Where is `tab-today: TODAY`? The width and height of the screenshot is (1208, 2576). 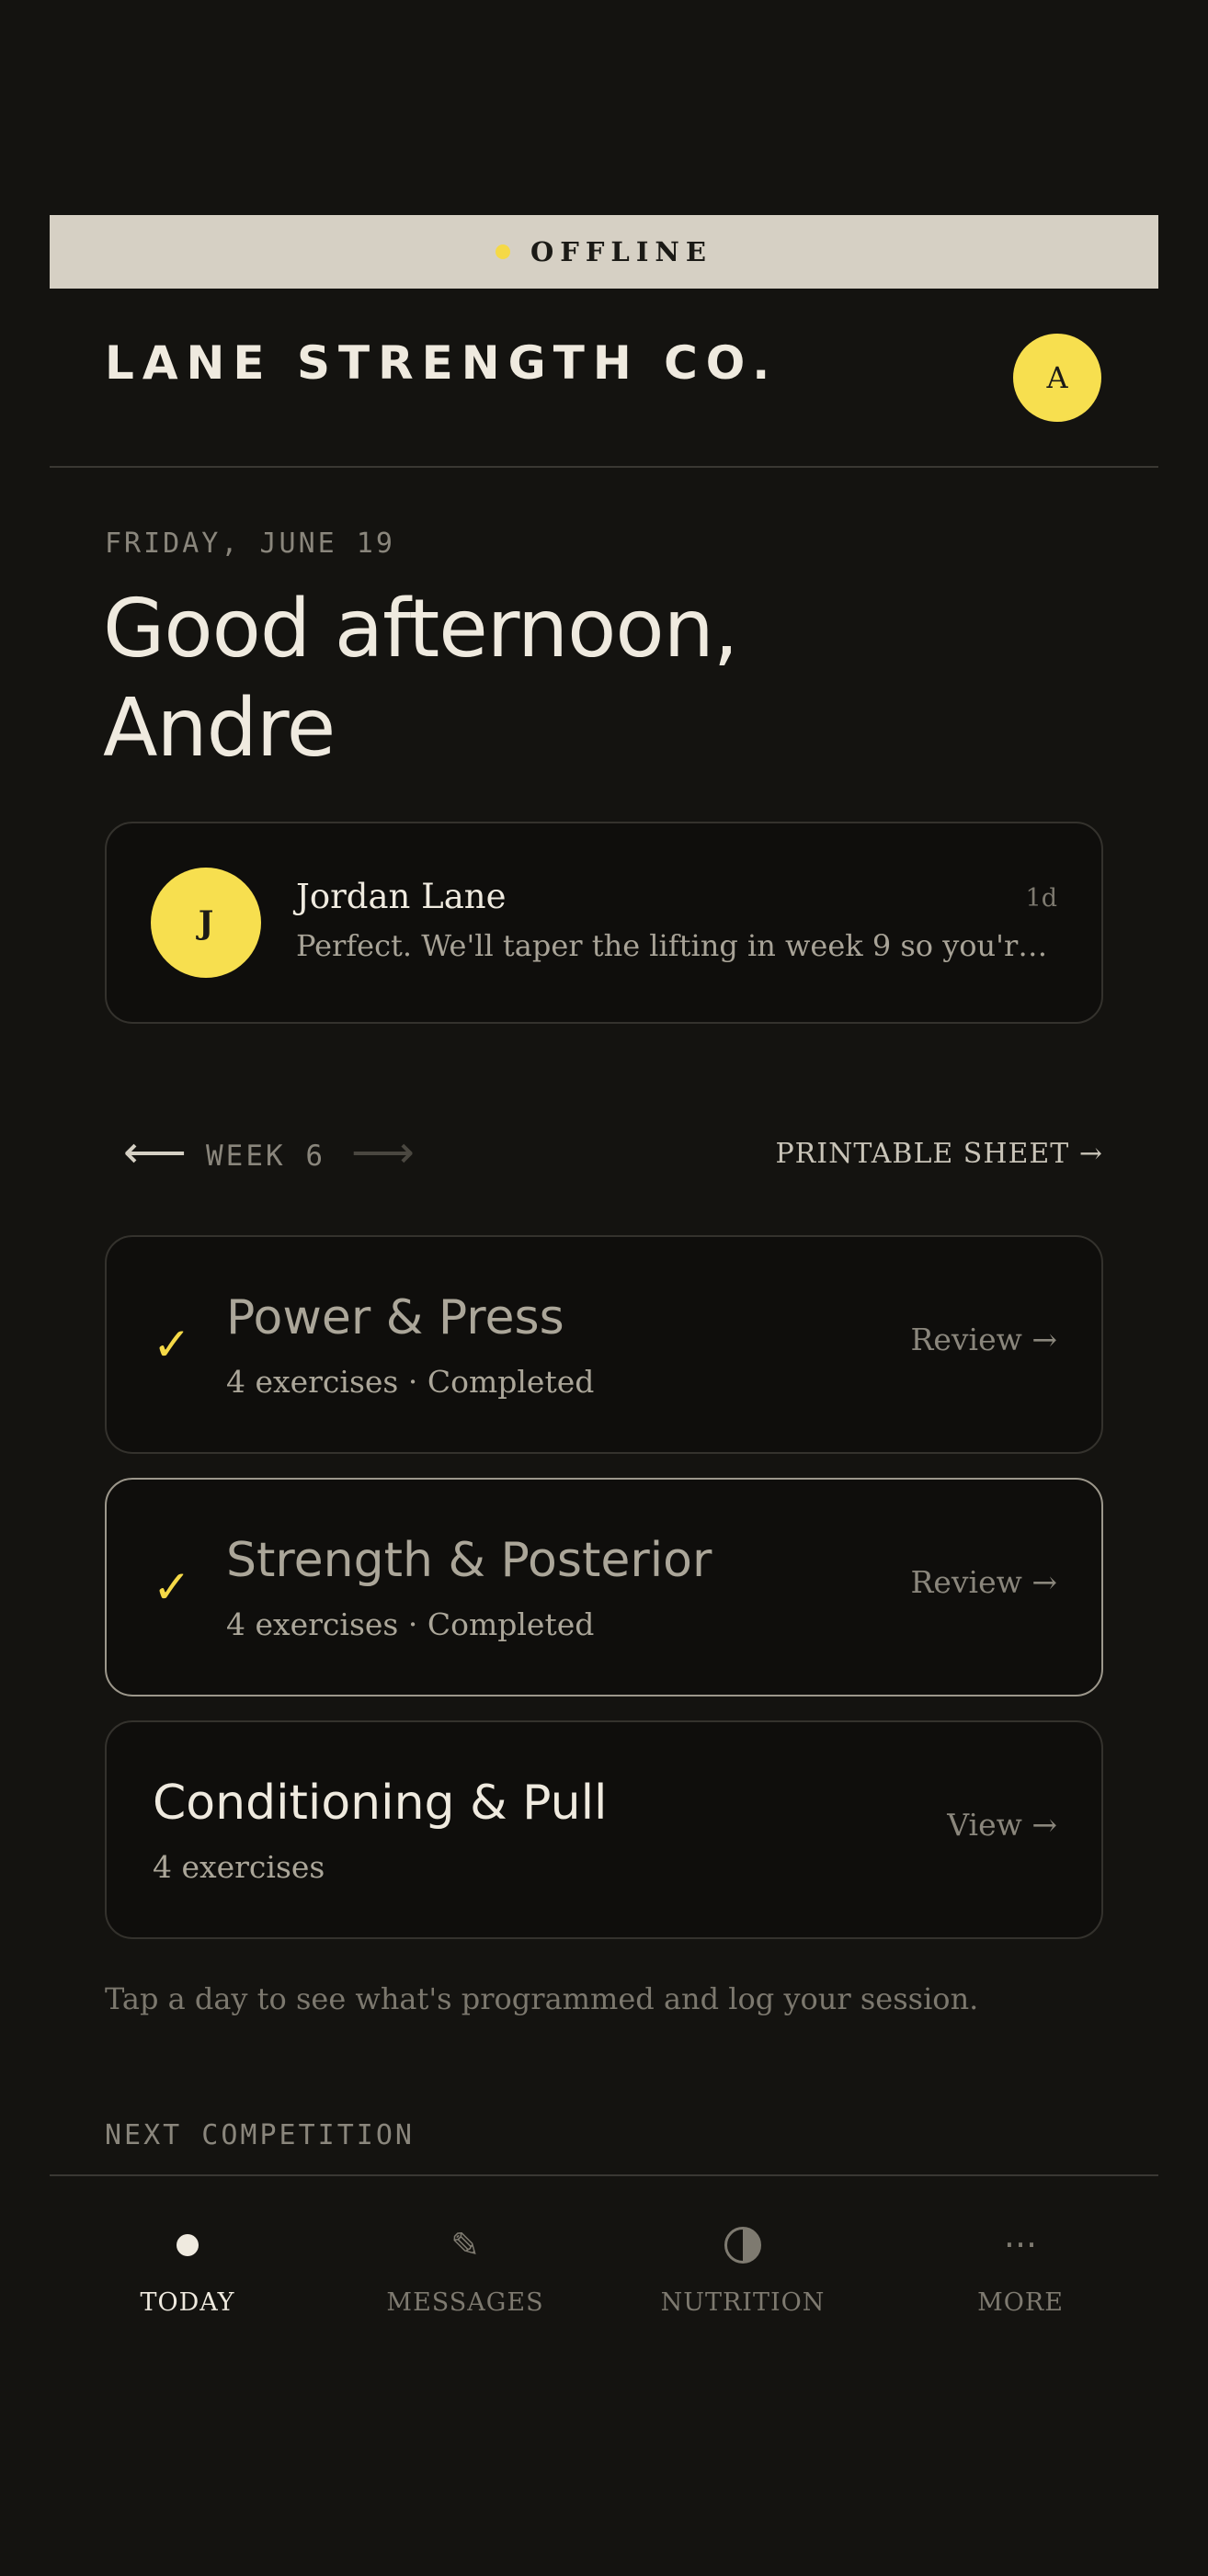 tab-today: TODAY is located at coordinates (187, 2268).